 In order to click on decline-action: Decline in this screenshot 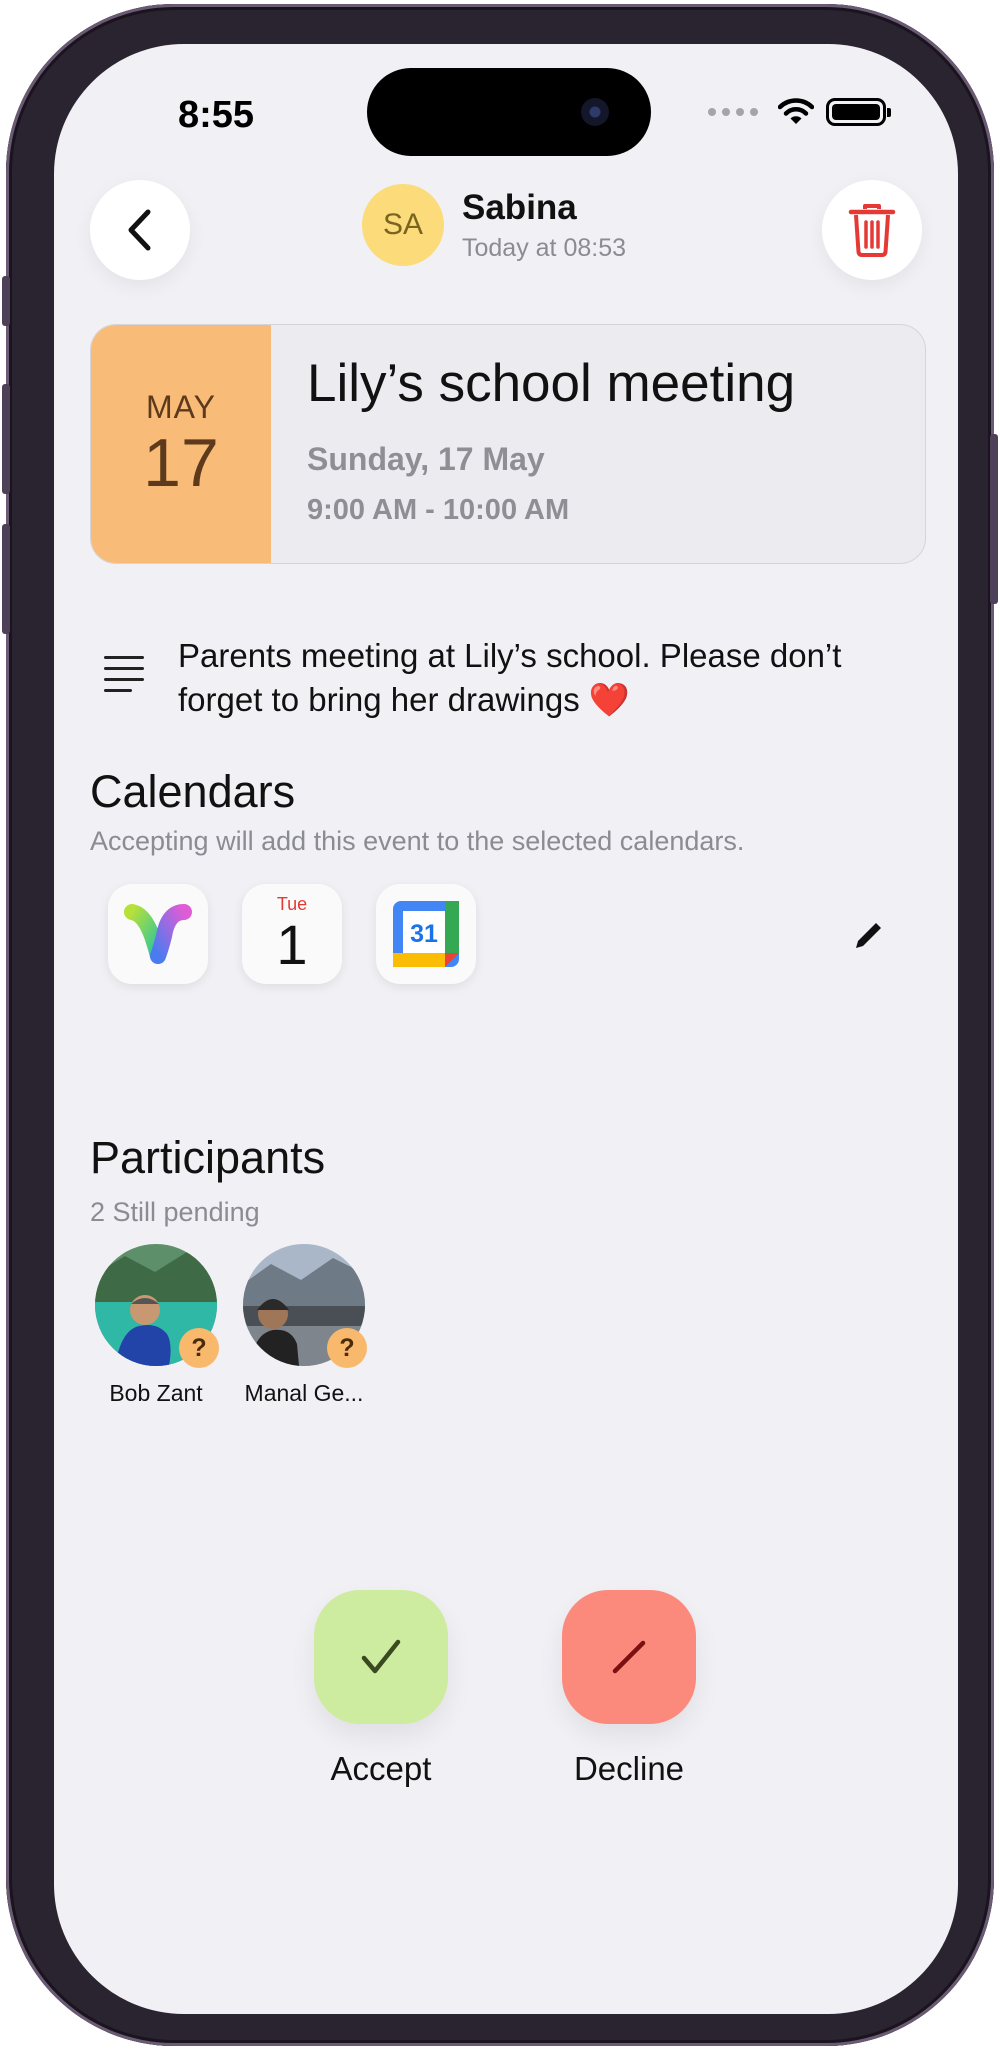, I will do `click(629, 1689)`.